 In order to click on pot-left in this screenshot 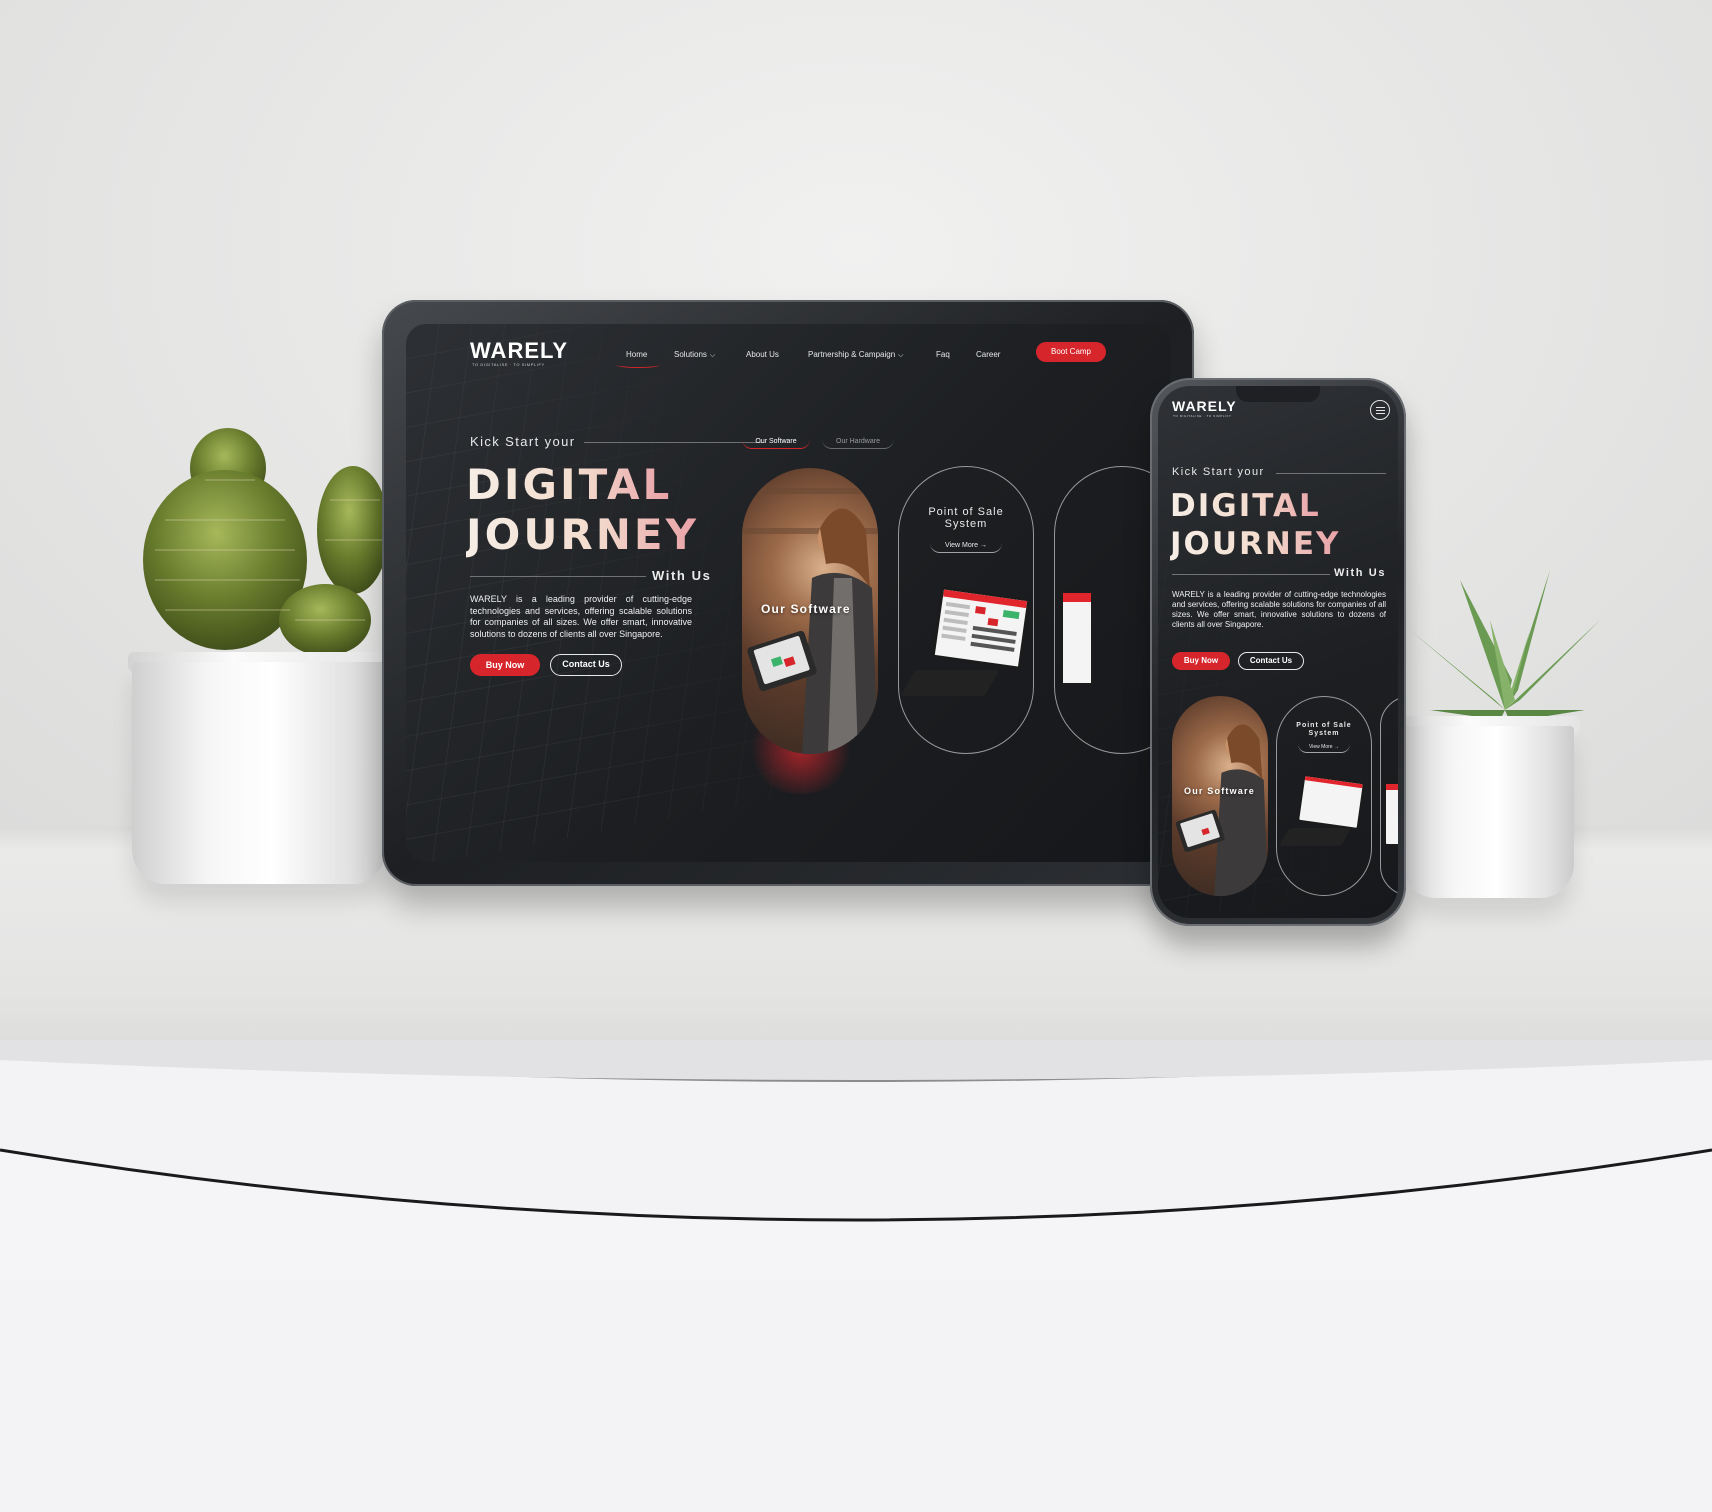, I will do `click(259, 773)`.